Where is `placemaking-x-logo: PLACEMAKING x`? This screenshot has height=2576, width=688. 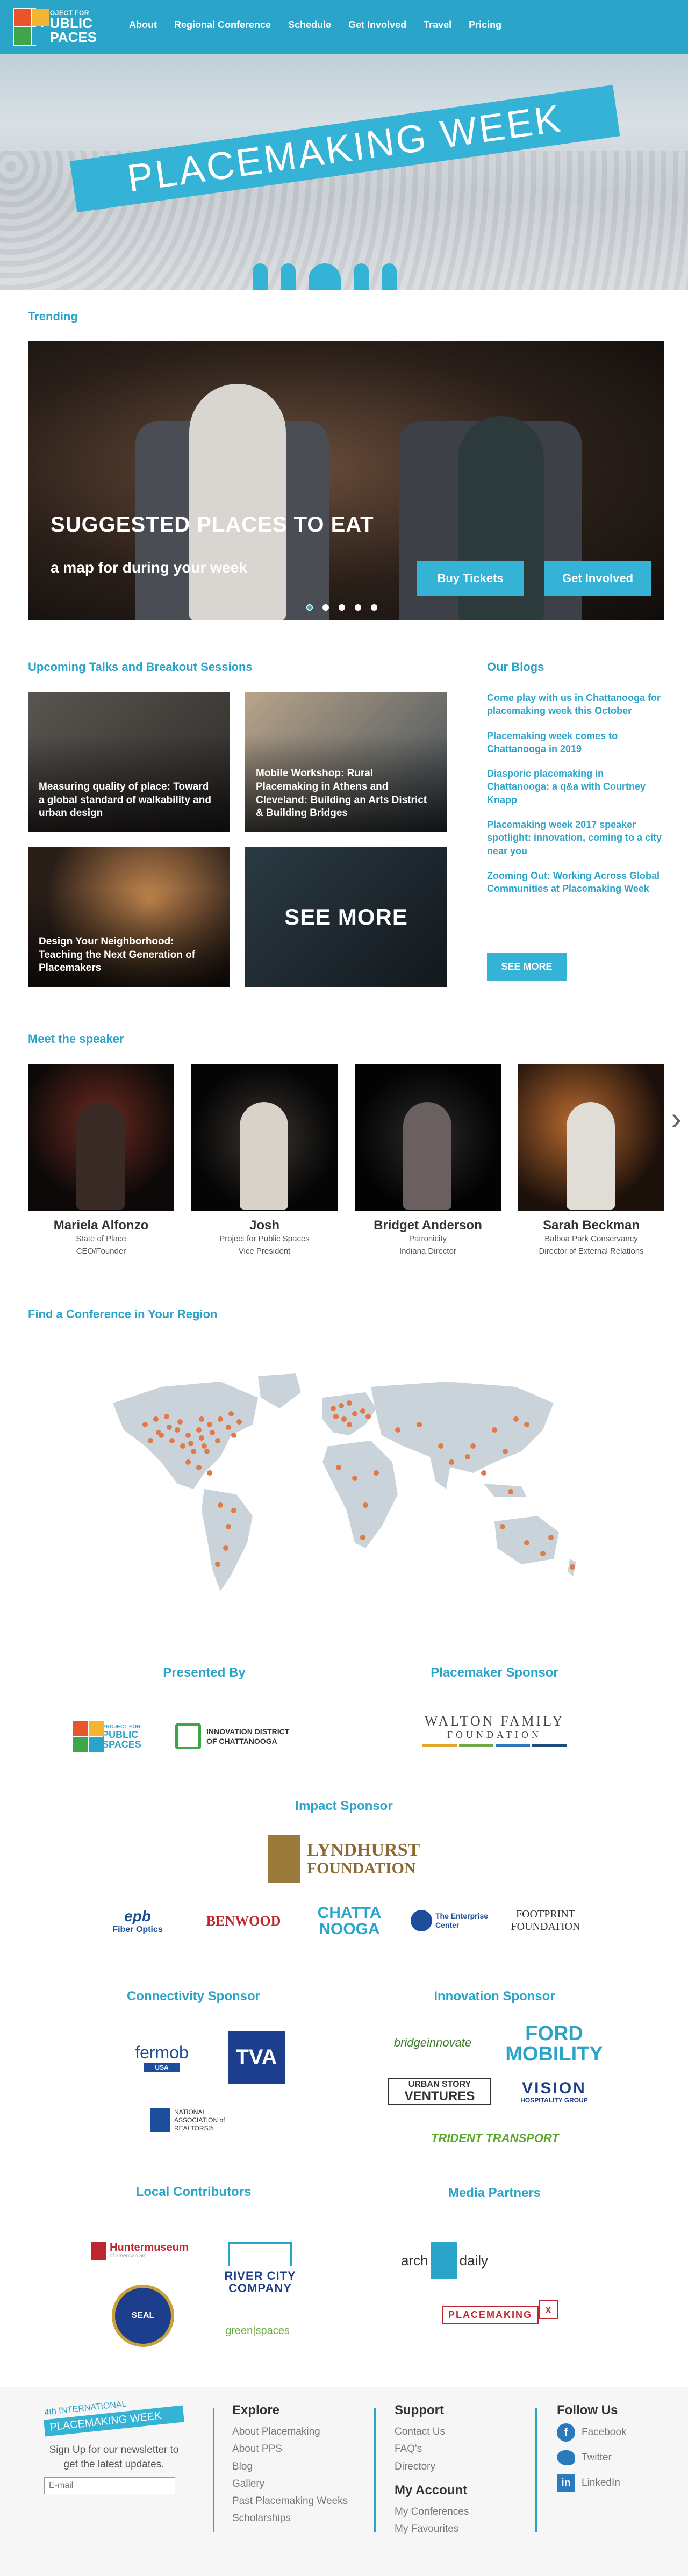 placemaking-x-logo: PLACEMAKING x is located at coordinates (514, 2315).